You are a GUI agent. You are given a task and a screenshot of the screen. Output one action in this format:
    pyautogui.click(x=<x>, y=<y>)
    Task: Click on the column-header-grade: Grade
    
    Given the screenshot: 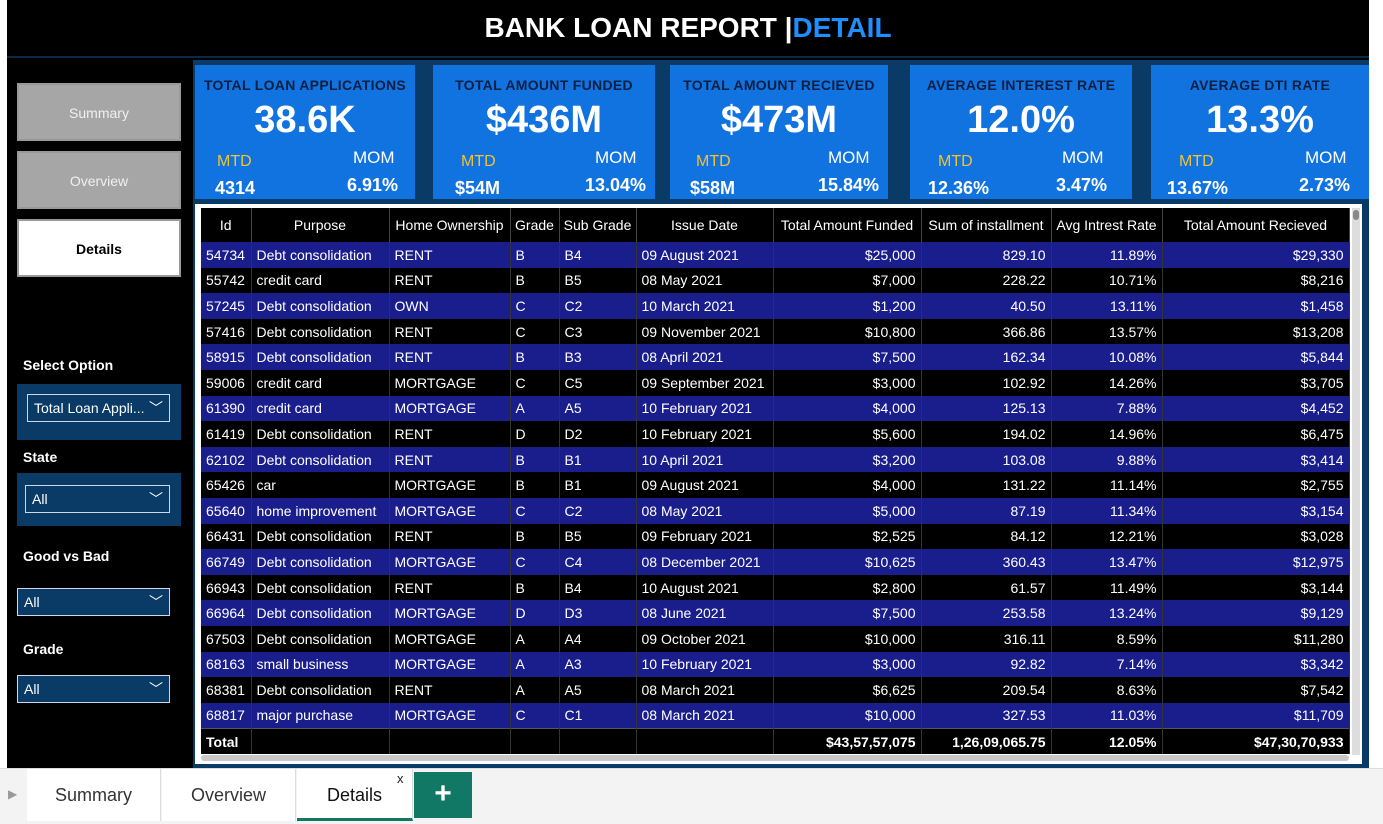 What is the action you would take?
    pyautogui.click(x=535, y=225)
    